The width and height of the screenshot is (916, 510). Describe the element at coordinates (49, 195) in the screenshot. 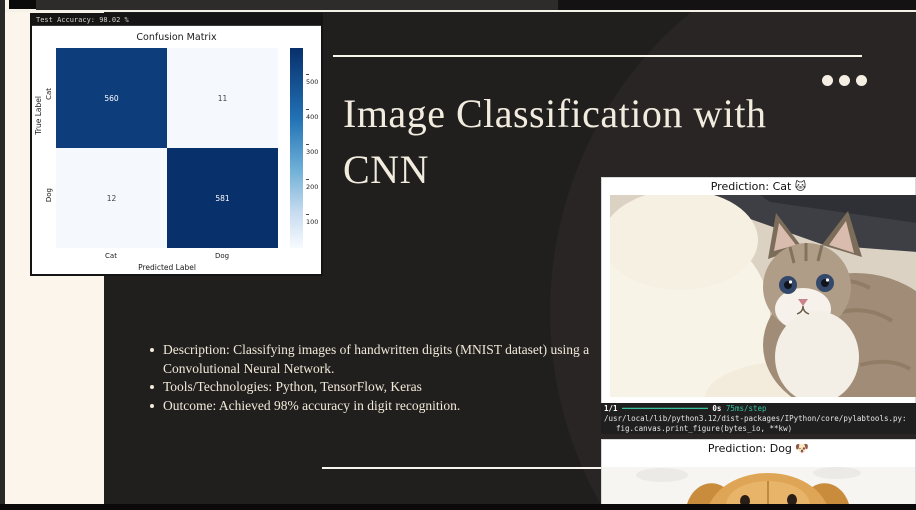

I see `y-tick-label: Dog` at that location.